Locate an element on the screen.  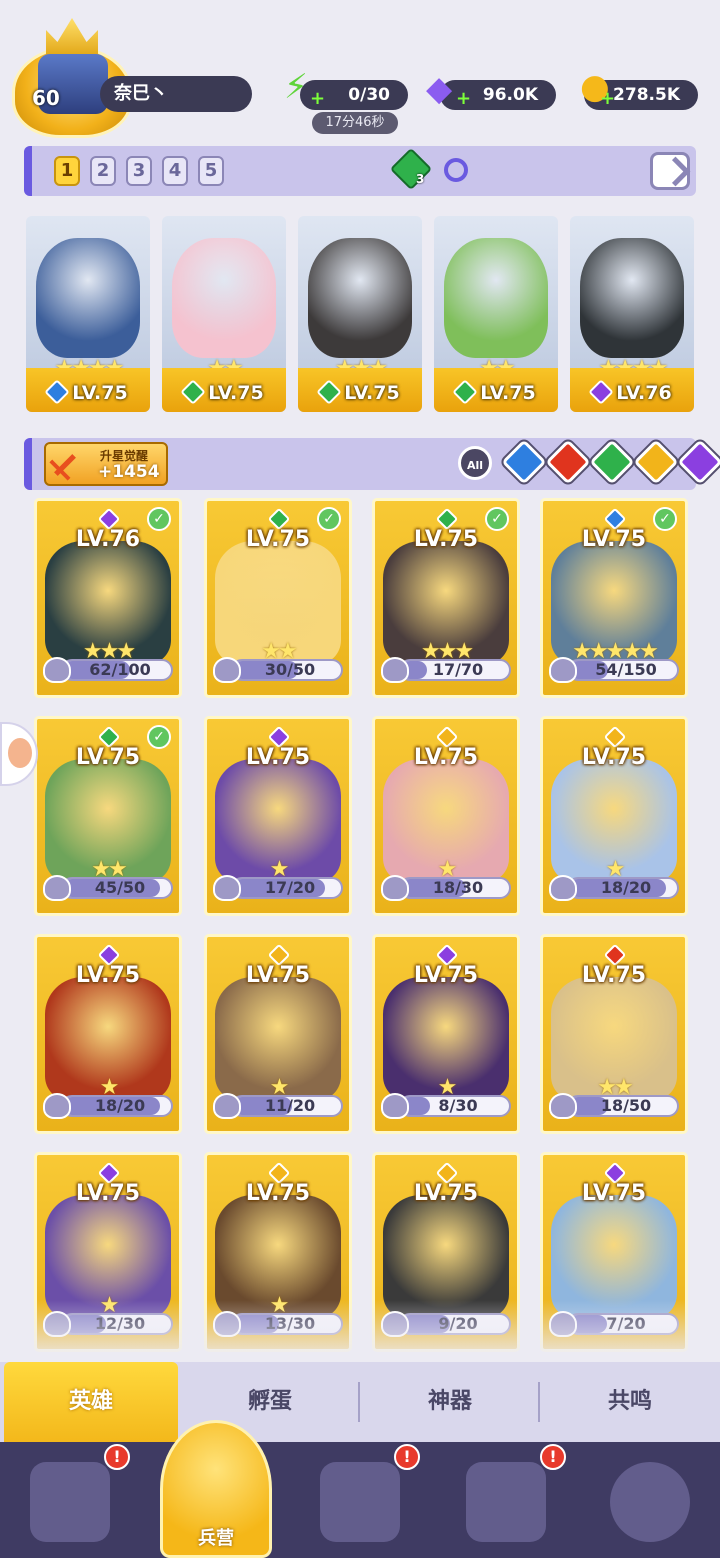
awaken-value: +1454 is located at coordinates (129, 472).